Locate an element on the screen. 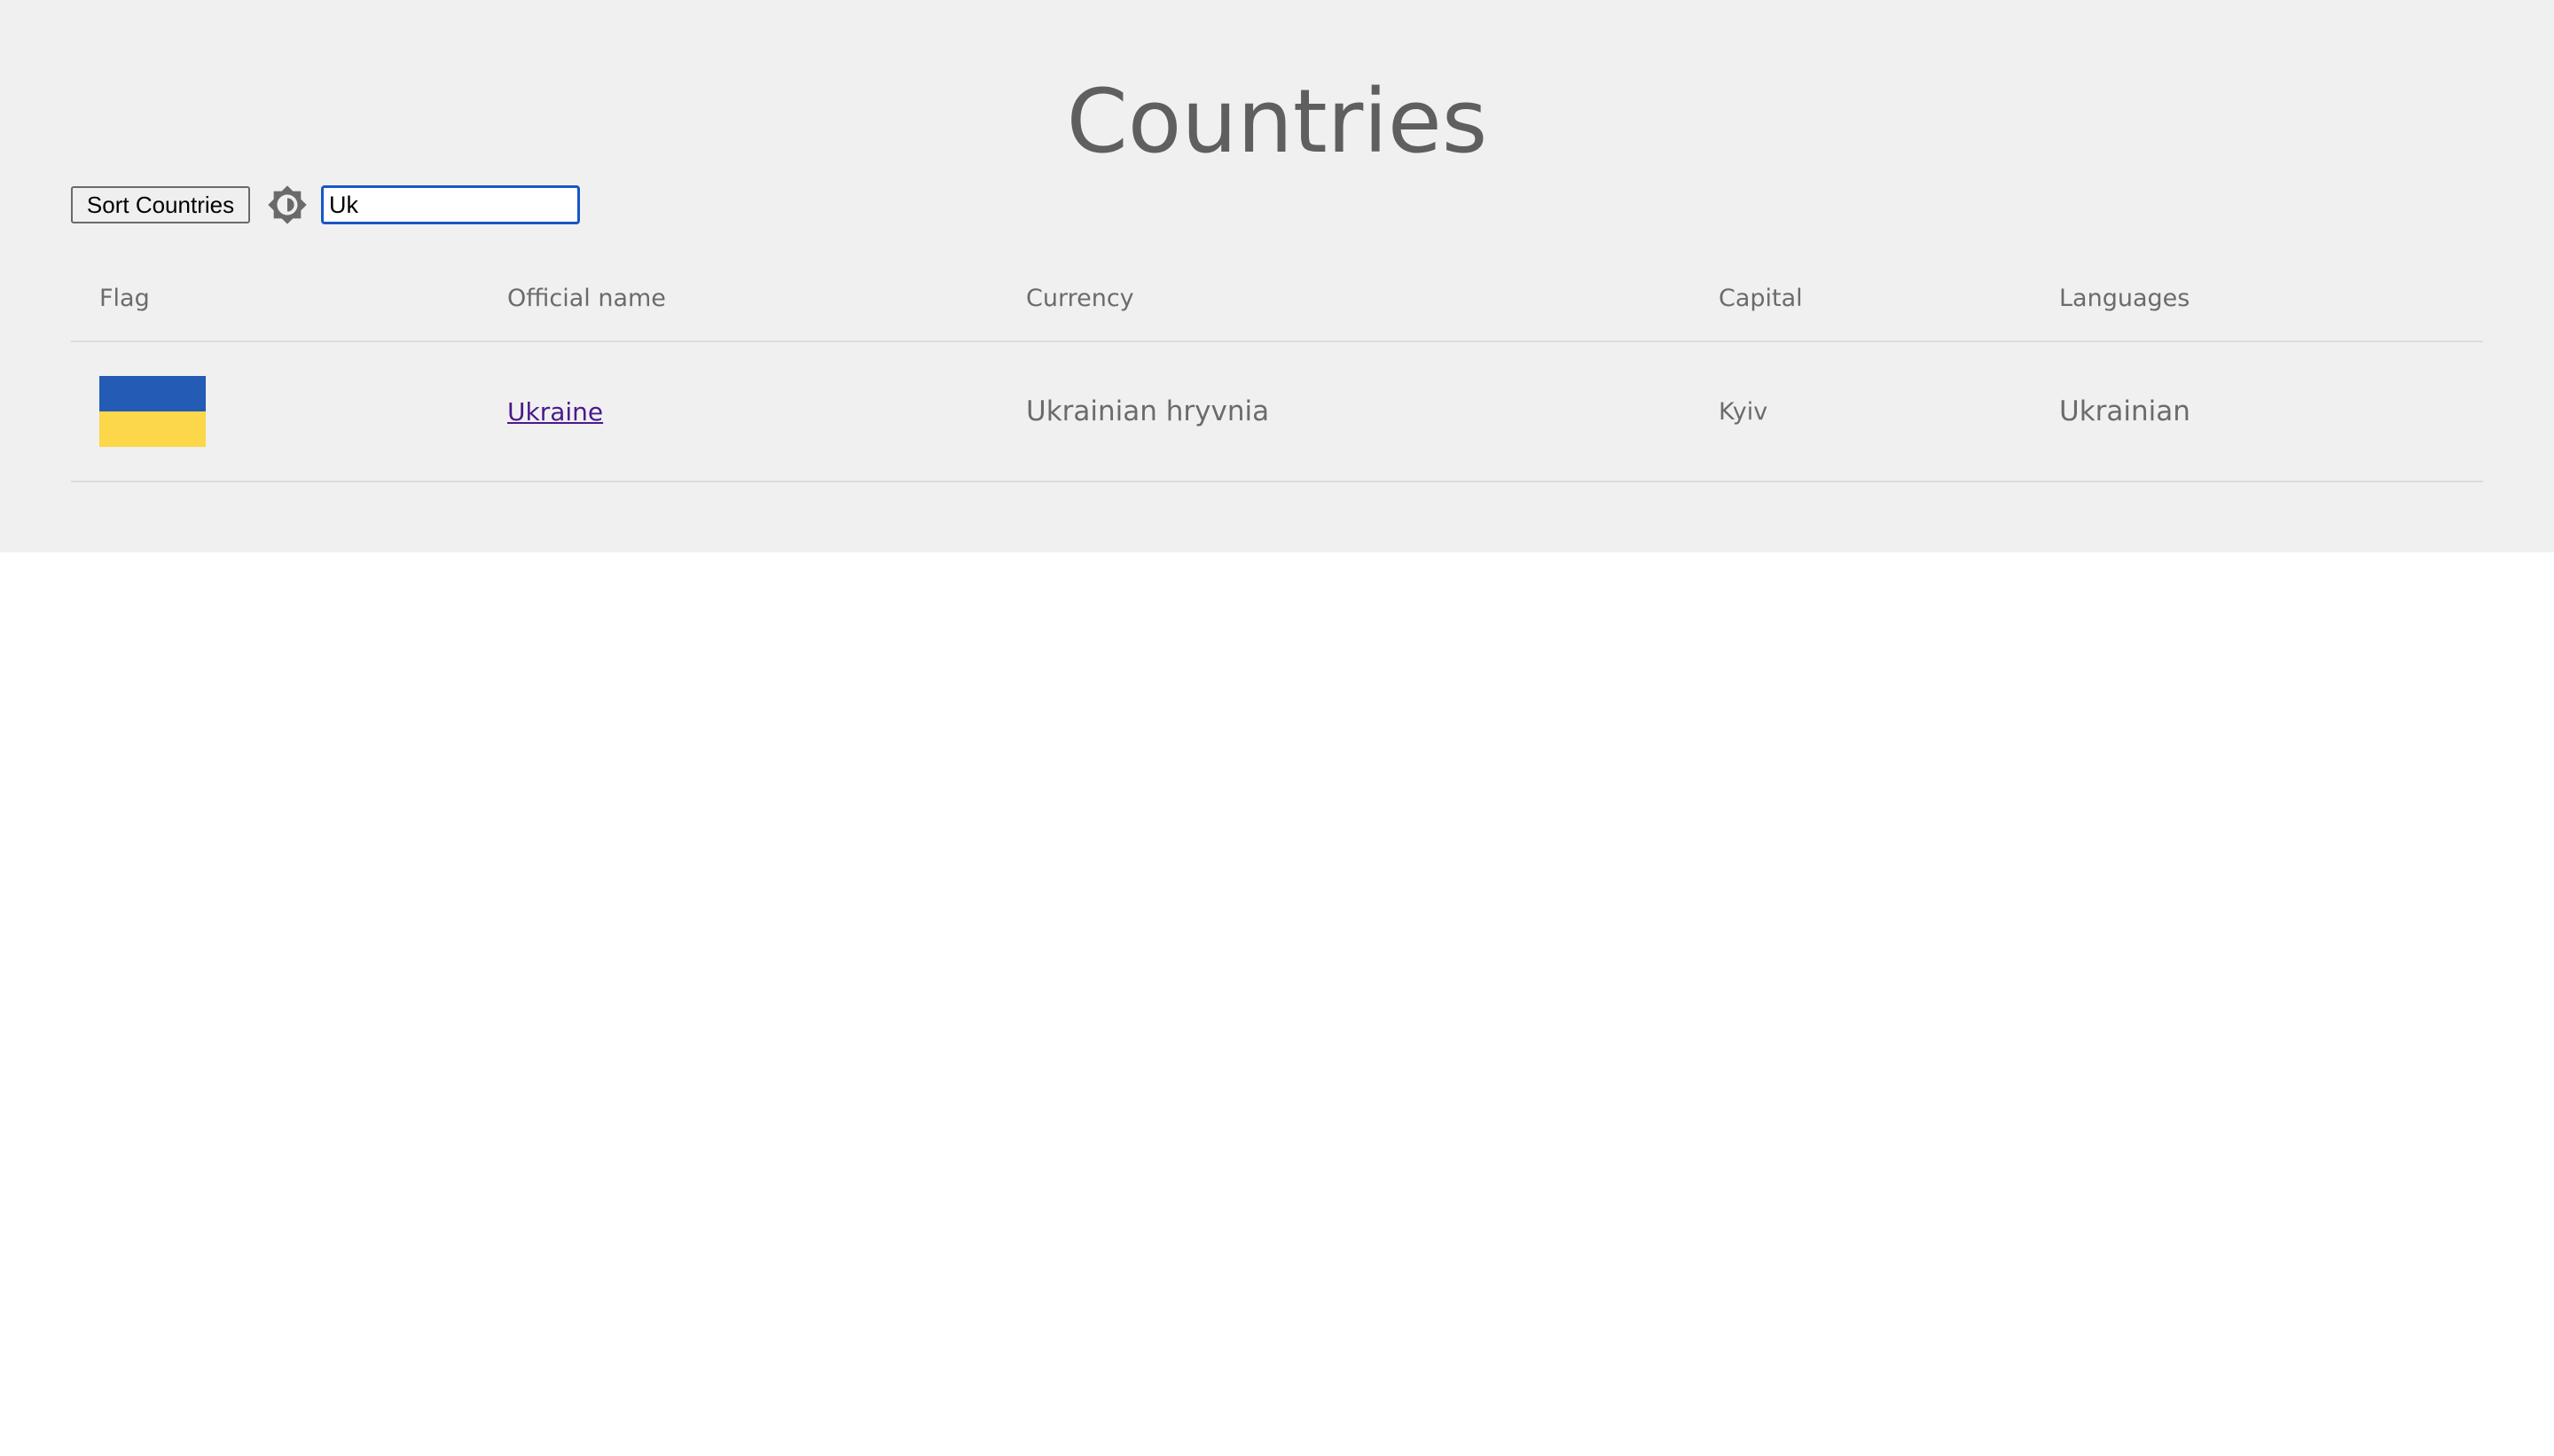 The width and height of the screenshot is (2554, 1456). header-currency: Currency is located at coordinates (1344, 298).